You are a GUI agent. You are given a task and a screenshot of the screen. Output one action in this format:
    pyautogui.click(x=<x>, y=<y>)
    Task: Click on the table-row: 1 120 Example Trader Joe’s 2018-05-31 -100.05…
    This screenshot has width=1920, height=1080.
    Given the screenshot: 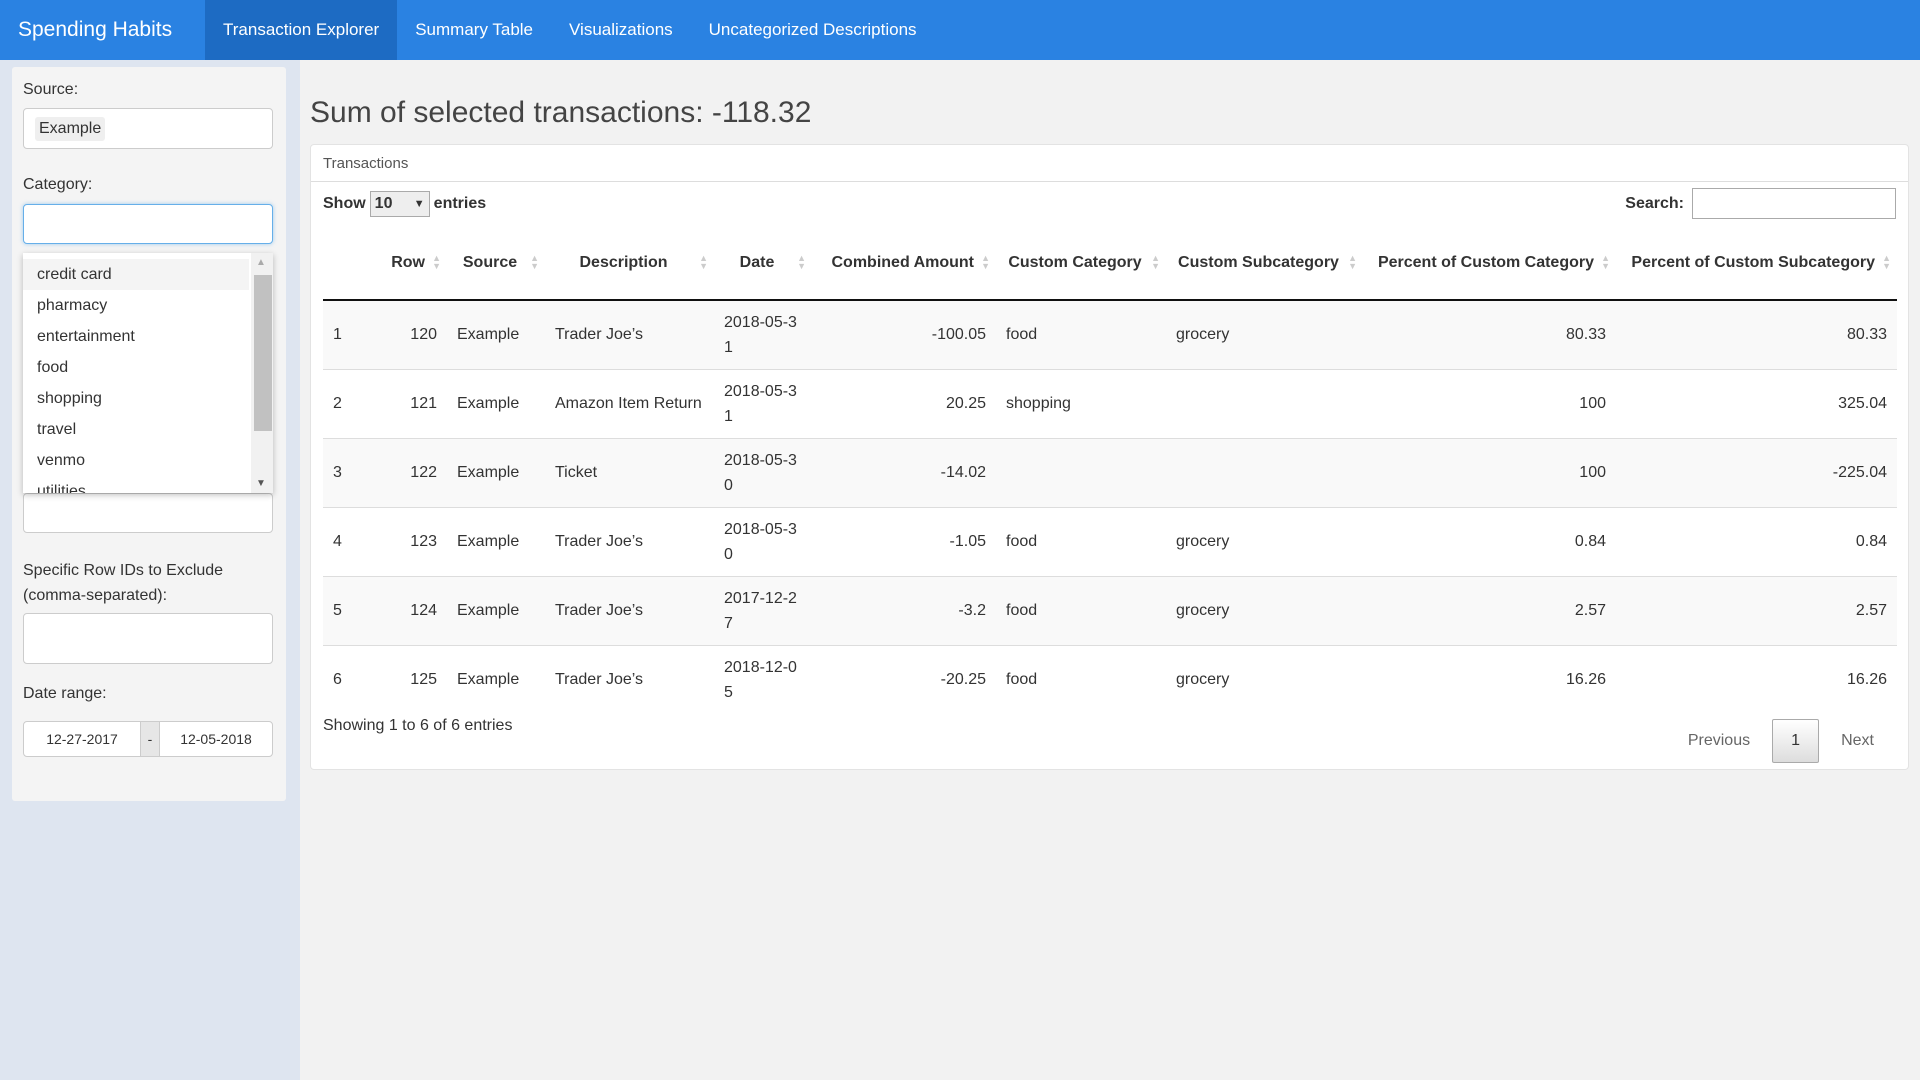 What is the action you would take?
    pyautogui.click(x=1110, y=334)
    